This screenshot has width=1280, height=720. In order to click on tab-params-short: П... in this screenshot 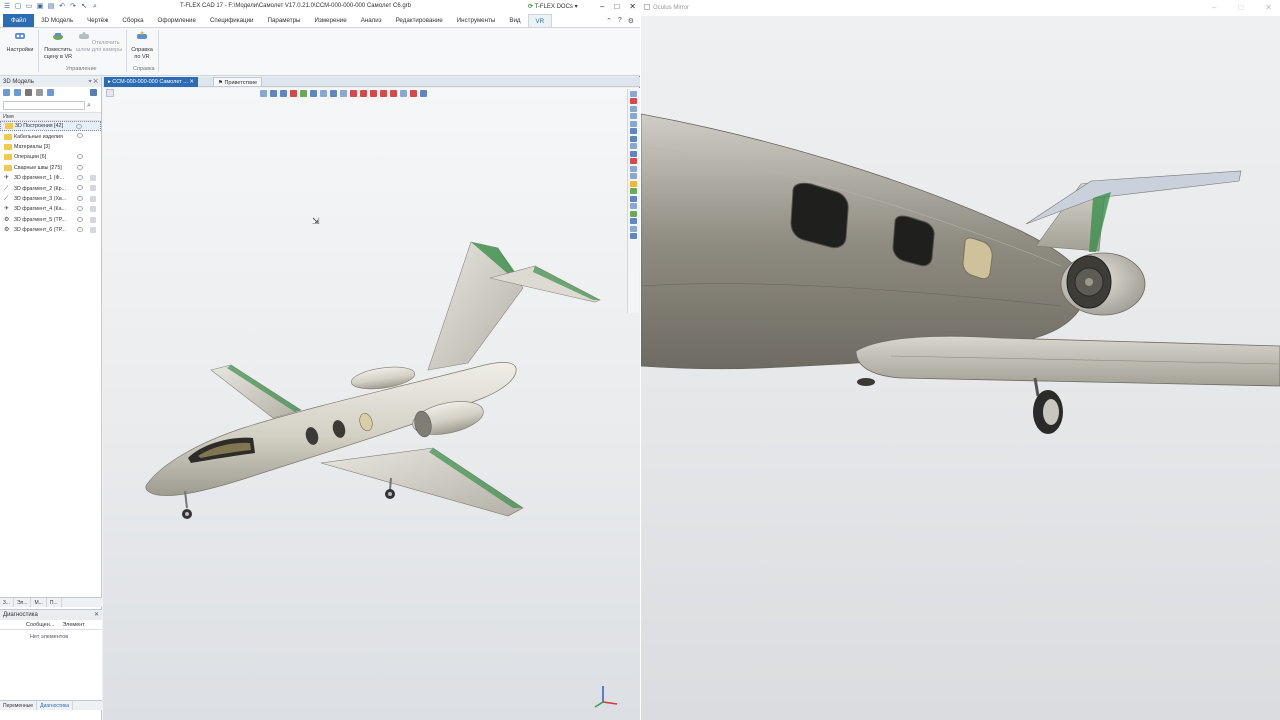, I will do `click(54, 602)`.